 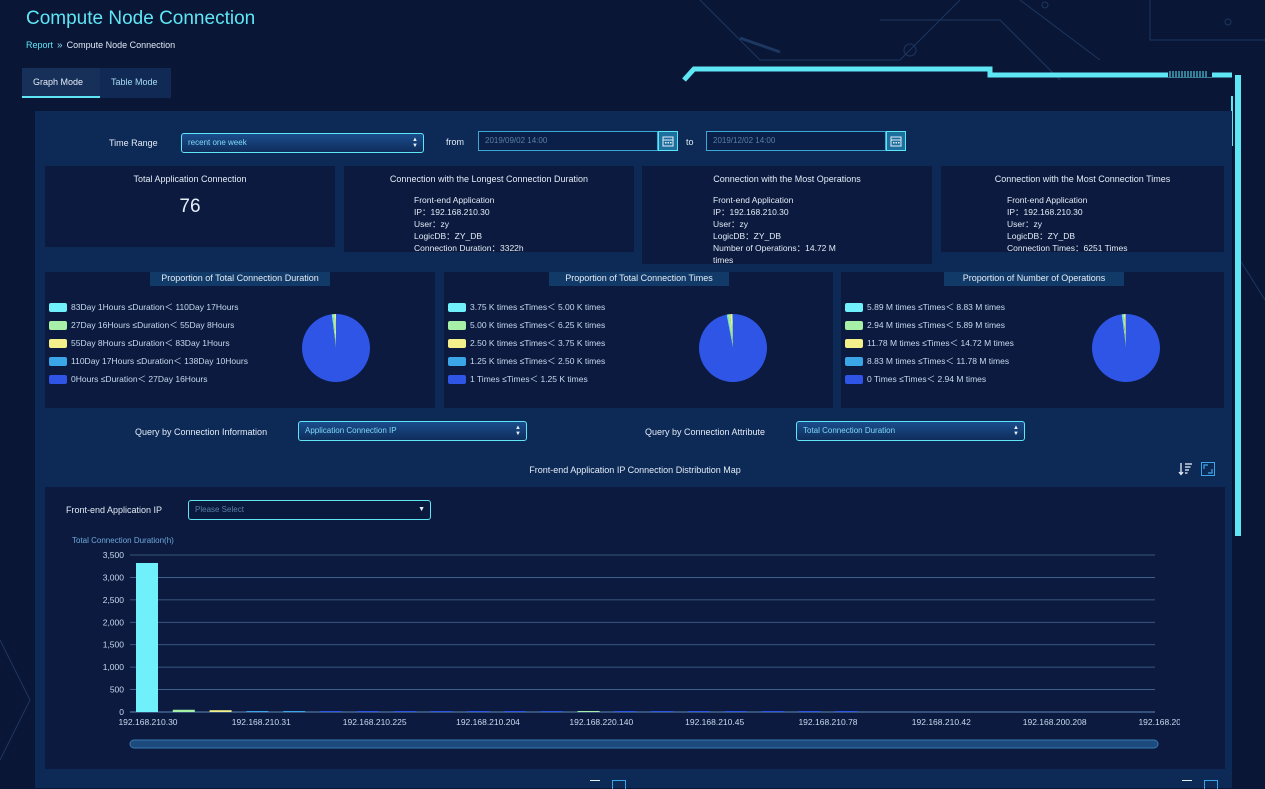 What do you see at coordinates (1055, 722) in the screenshot?
I see `x-tick-label: 192.168.200.208` at bounding box center [1055, 722].